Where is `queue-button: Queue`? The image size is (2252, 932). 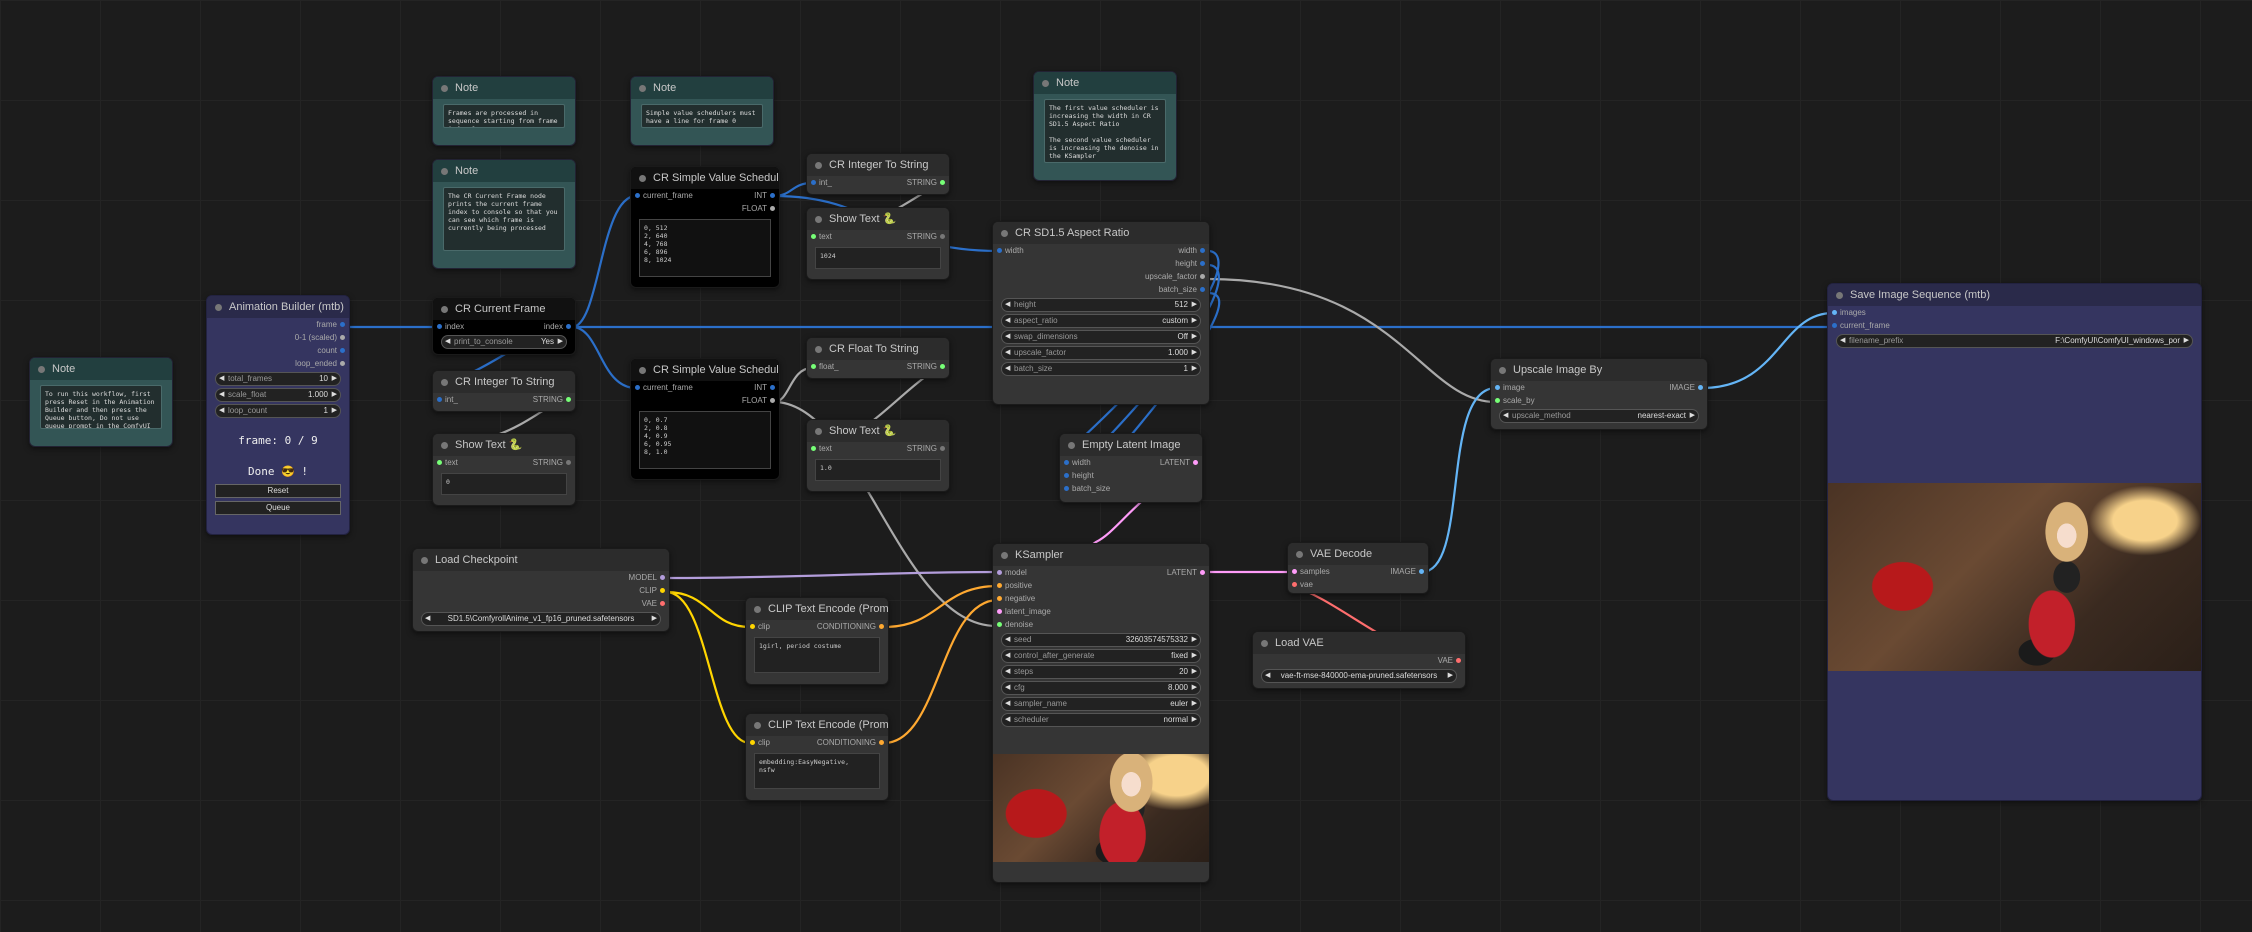 queue-button: Queue is located at coordinates (278, 508).